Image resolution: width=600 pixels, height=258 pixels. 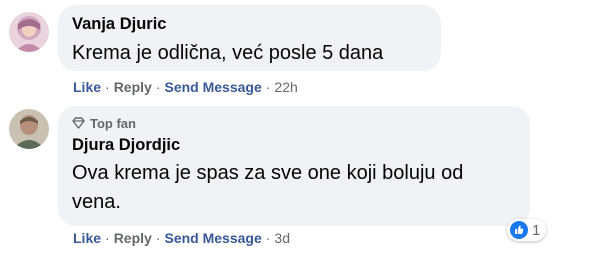 What do you see at coordinates (294, 145) in the screenshot?
I see `comment-author: Djura Djordjic` at bounding box center [294, 145].